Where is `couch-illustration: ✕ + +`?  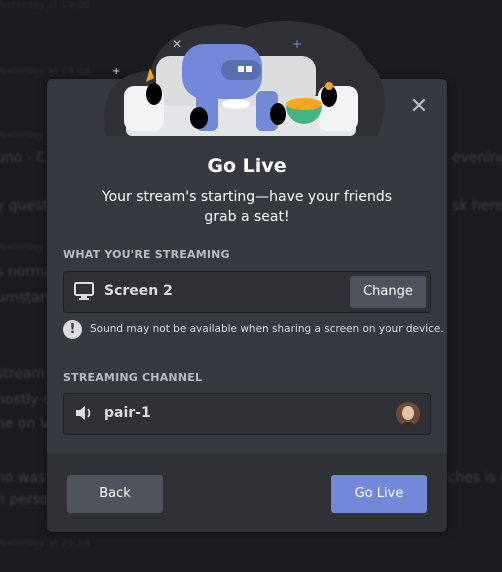 couch-illustration: ✕ + + is located at coordinates (244, 78).